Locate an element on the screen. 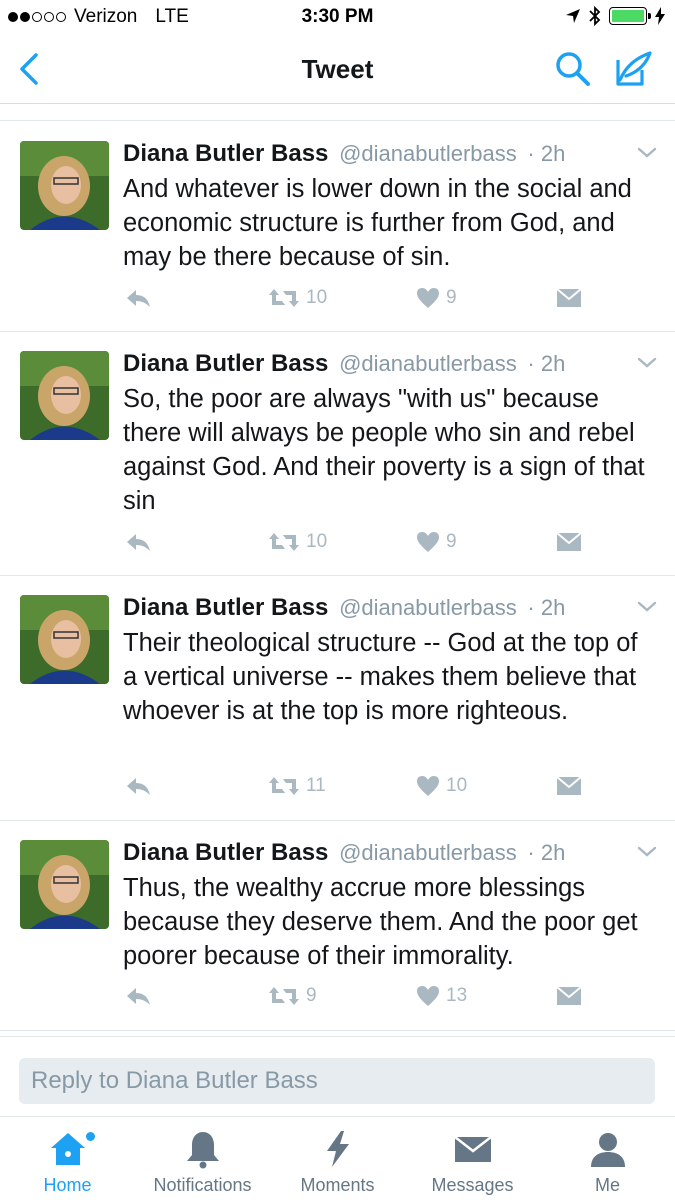 This screenshot has width=675, height=1200. retweet-count: 10 is located at coordinates (317, 541).